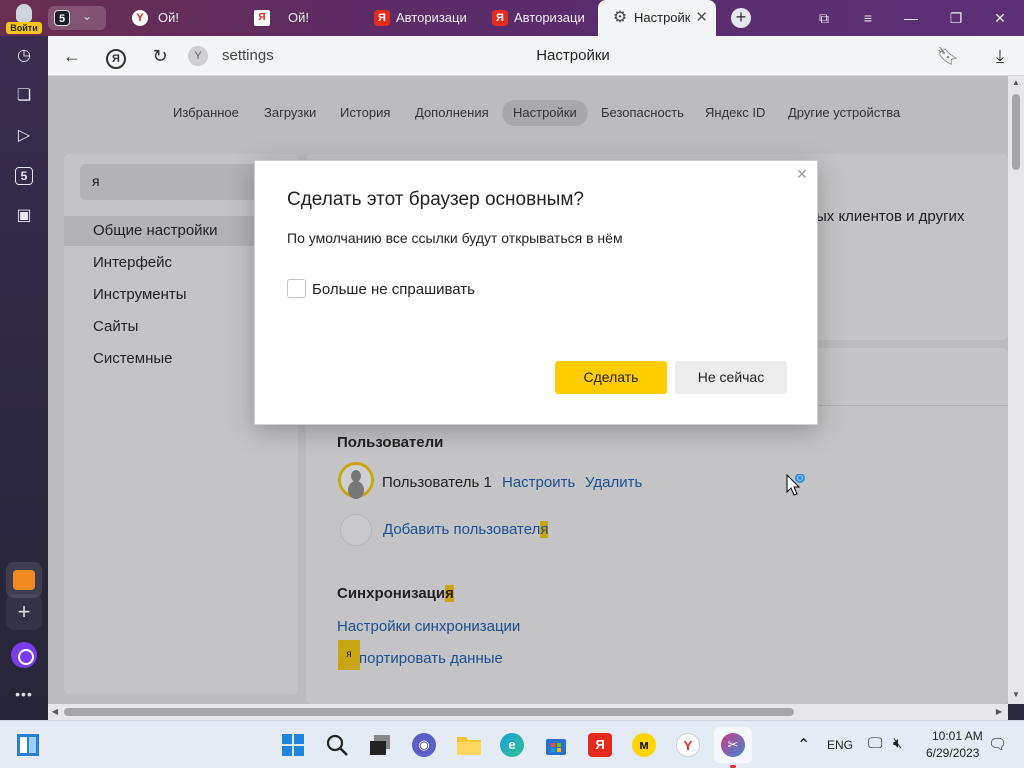  I want to click on task-view-icon, so click(380, 745).